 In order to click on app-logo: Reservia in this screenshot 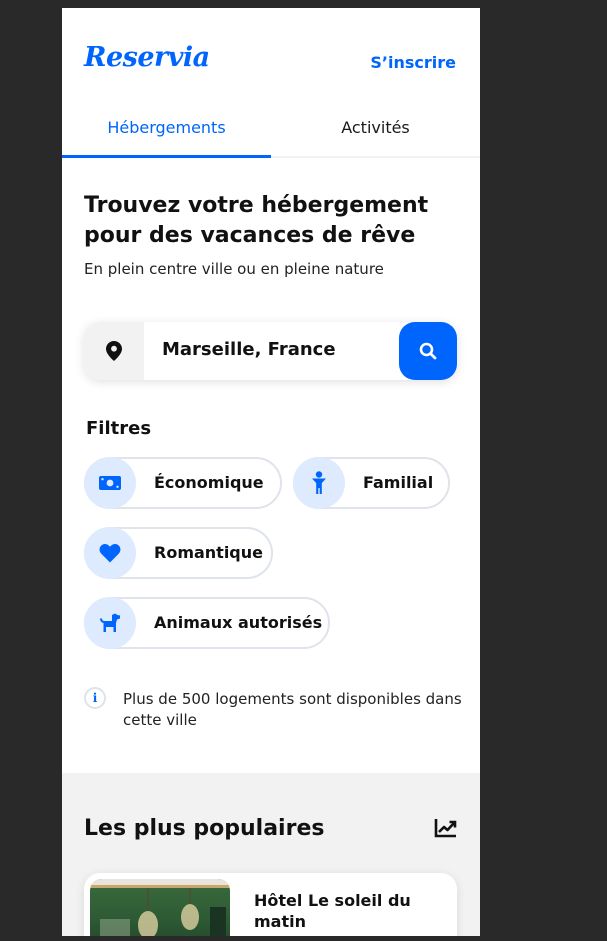, I will do `click(147, 57)`.